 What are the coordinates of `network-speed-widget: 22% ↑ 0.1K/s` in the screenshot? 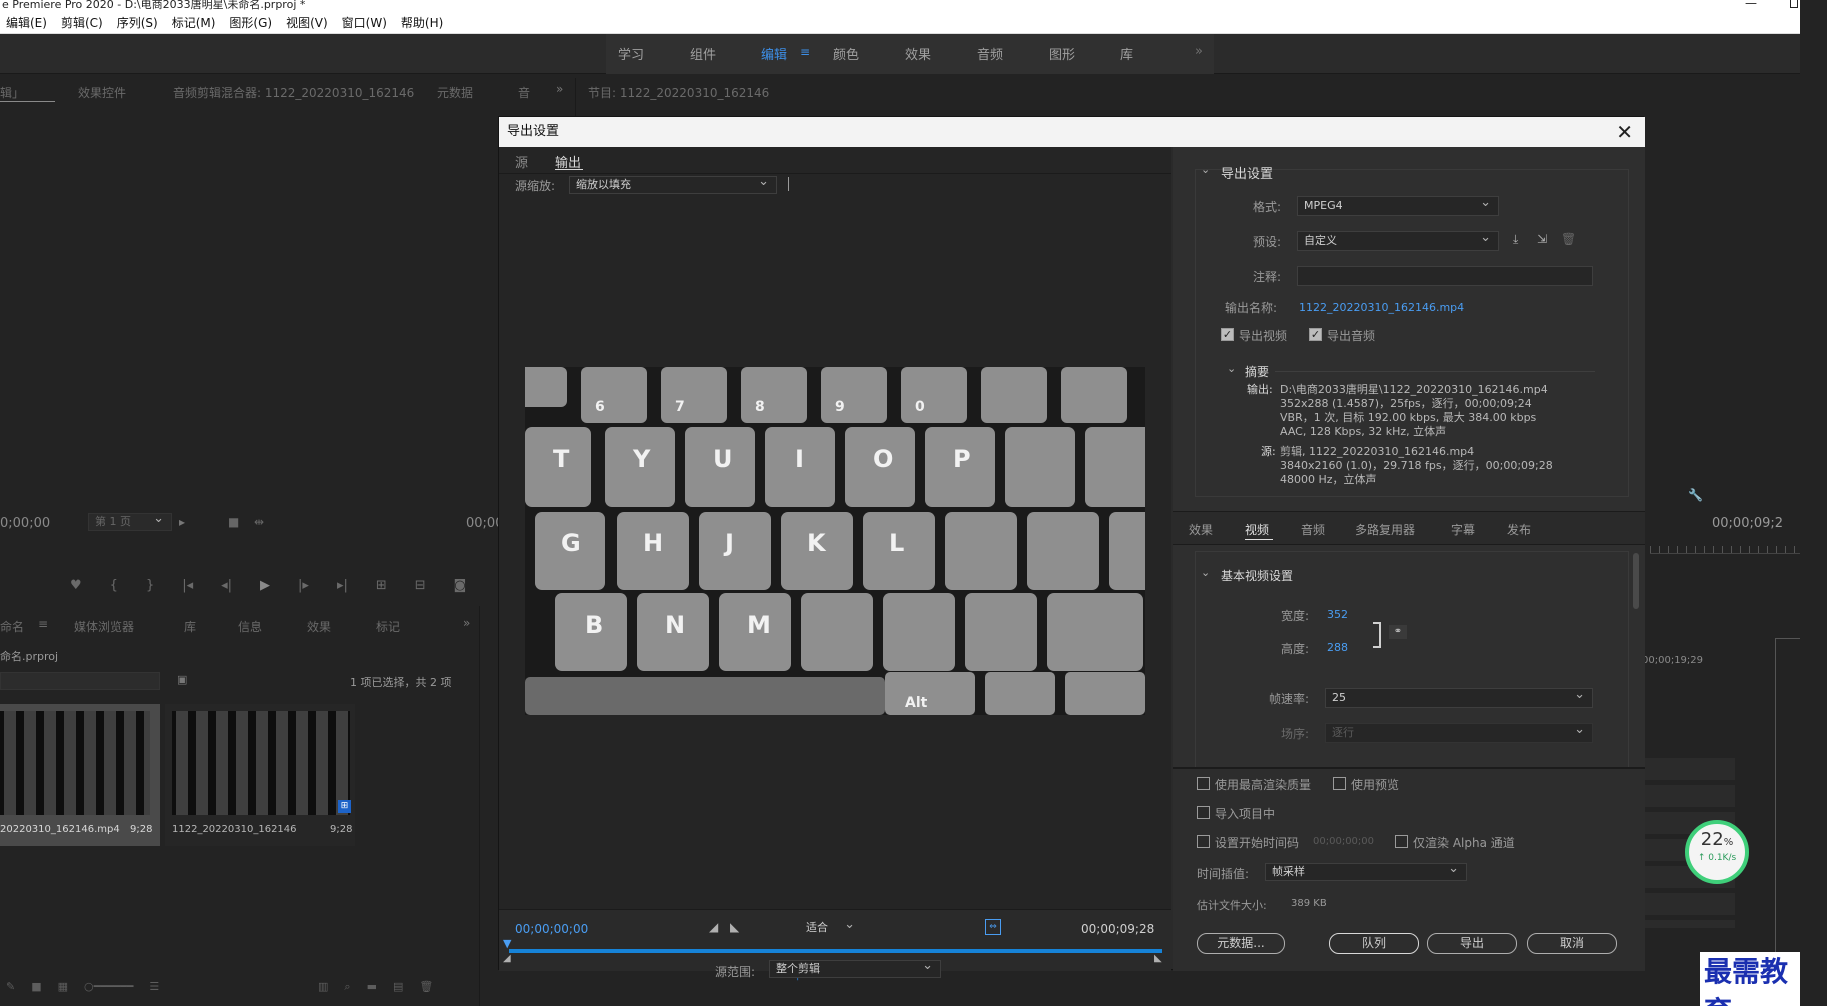 It's located at (1717, 852).